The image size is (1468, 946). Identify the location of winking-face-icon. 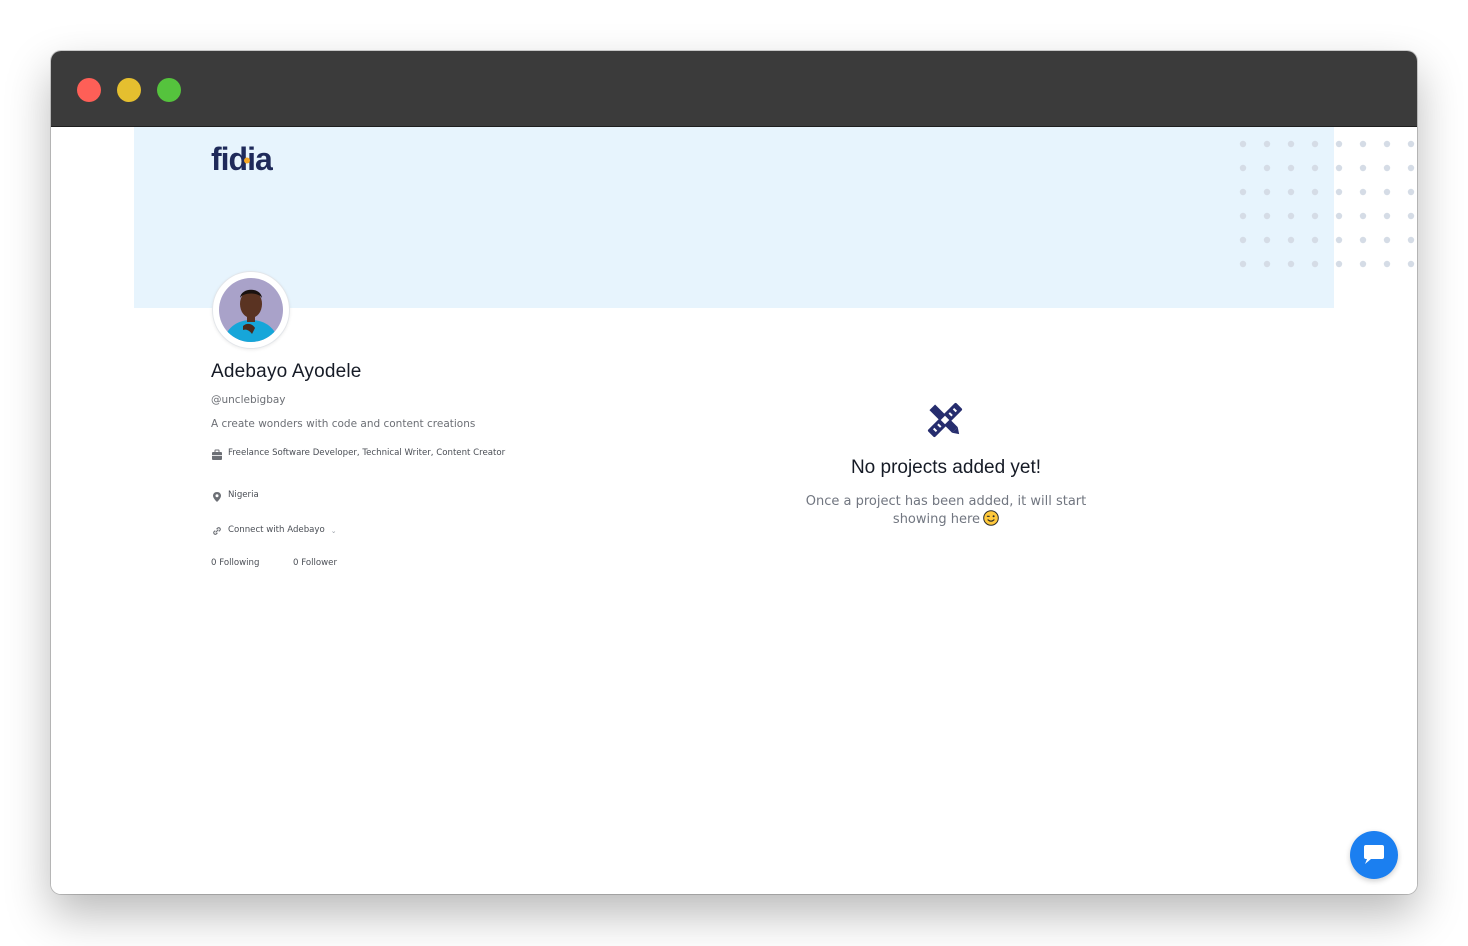
(991, 518).